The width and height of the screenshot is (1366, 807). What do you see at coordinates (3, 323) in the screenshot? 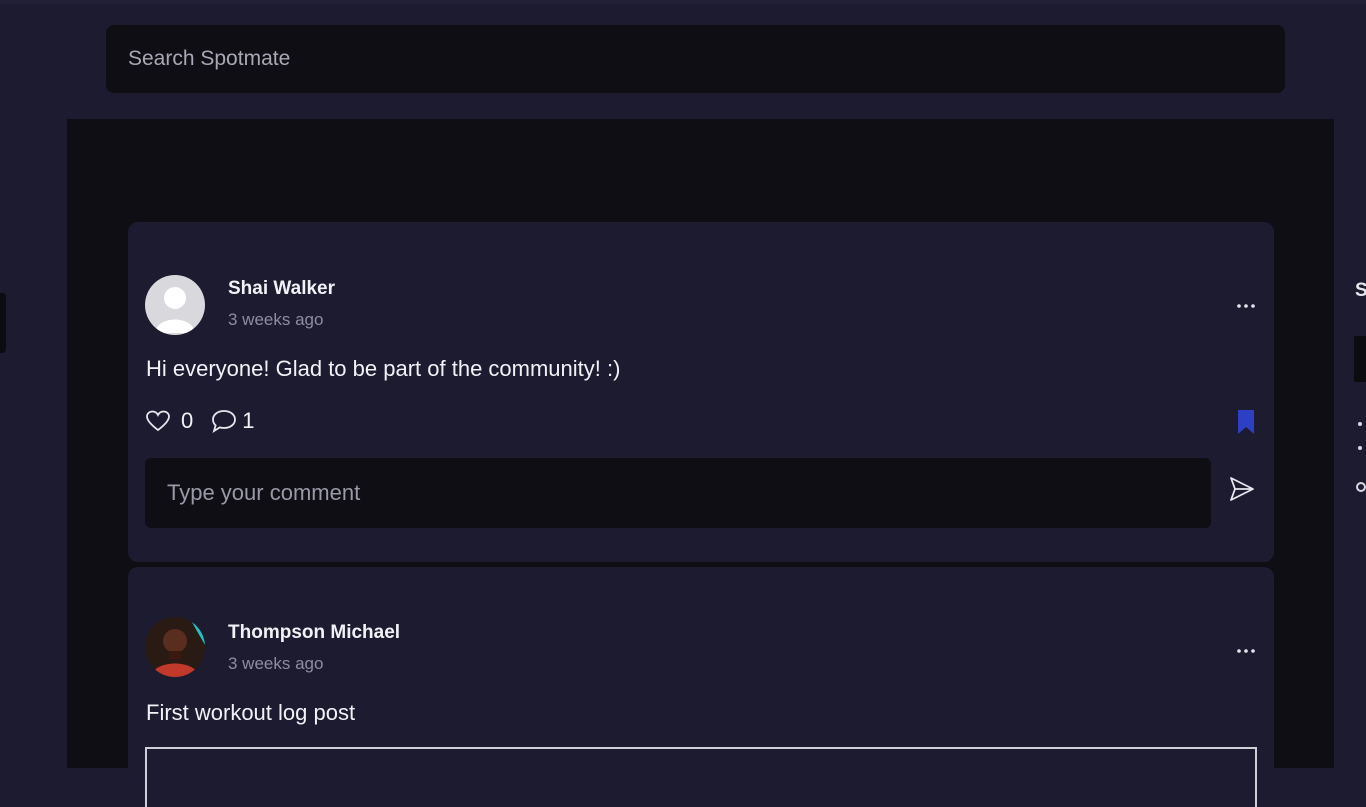
I see `left-panel-edge` at bounding box center [3, 323].